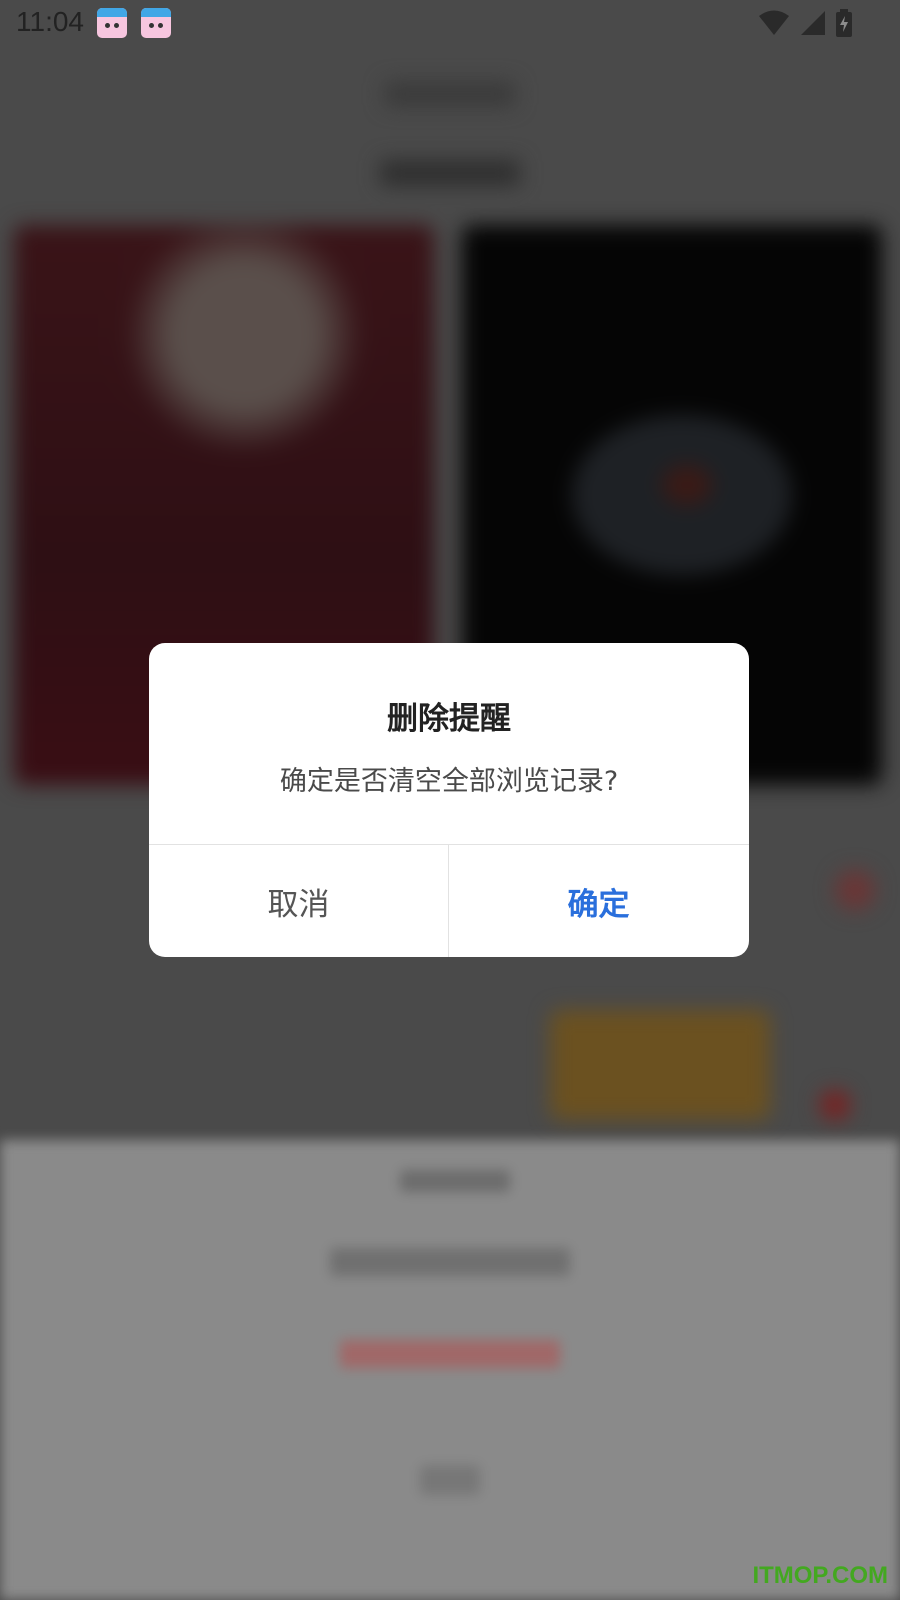 This screenshot has width=900, height=1600. Describe the element at coordinates (449, 719) in the screenshot. I see `dialog-title: 删除提醒` at that location.